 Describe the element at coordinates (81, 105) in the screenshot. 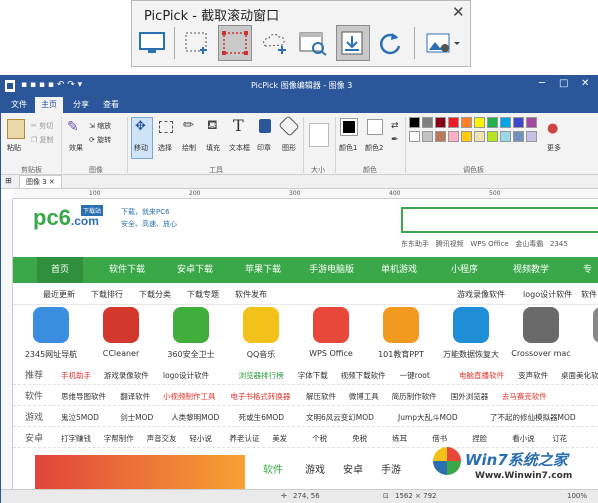

I see `tab-share: 分享` at that location.